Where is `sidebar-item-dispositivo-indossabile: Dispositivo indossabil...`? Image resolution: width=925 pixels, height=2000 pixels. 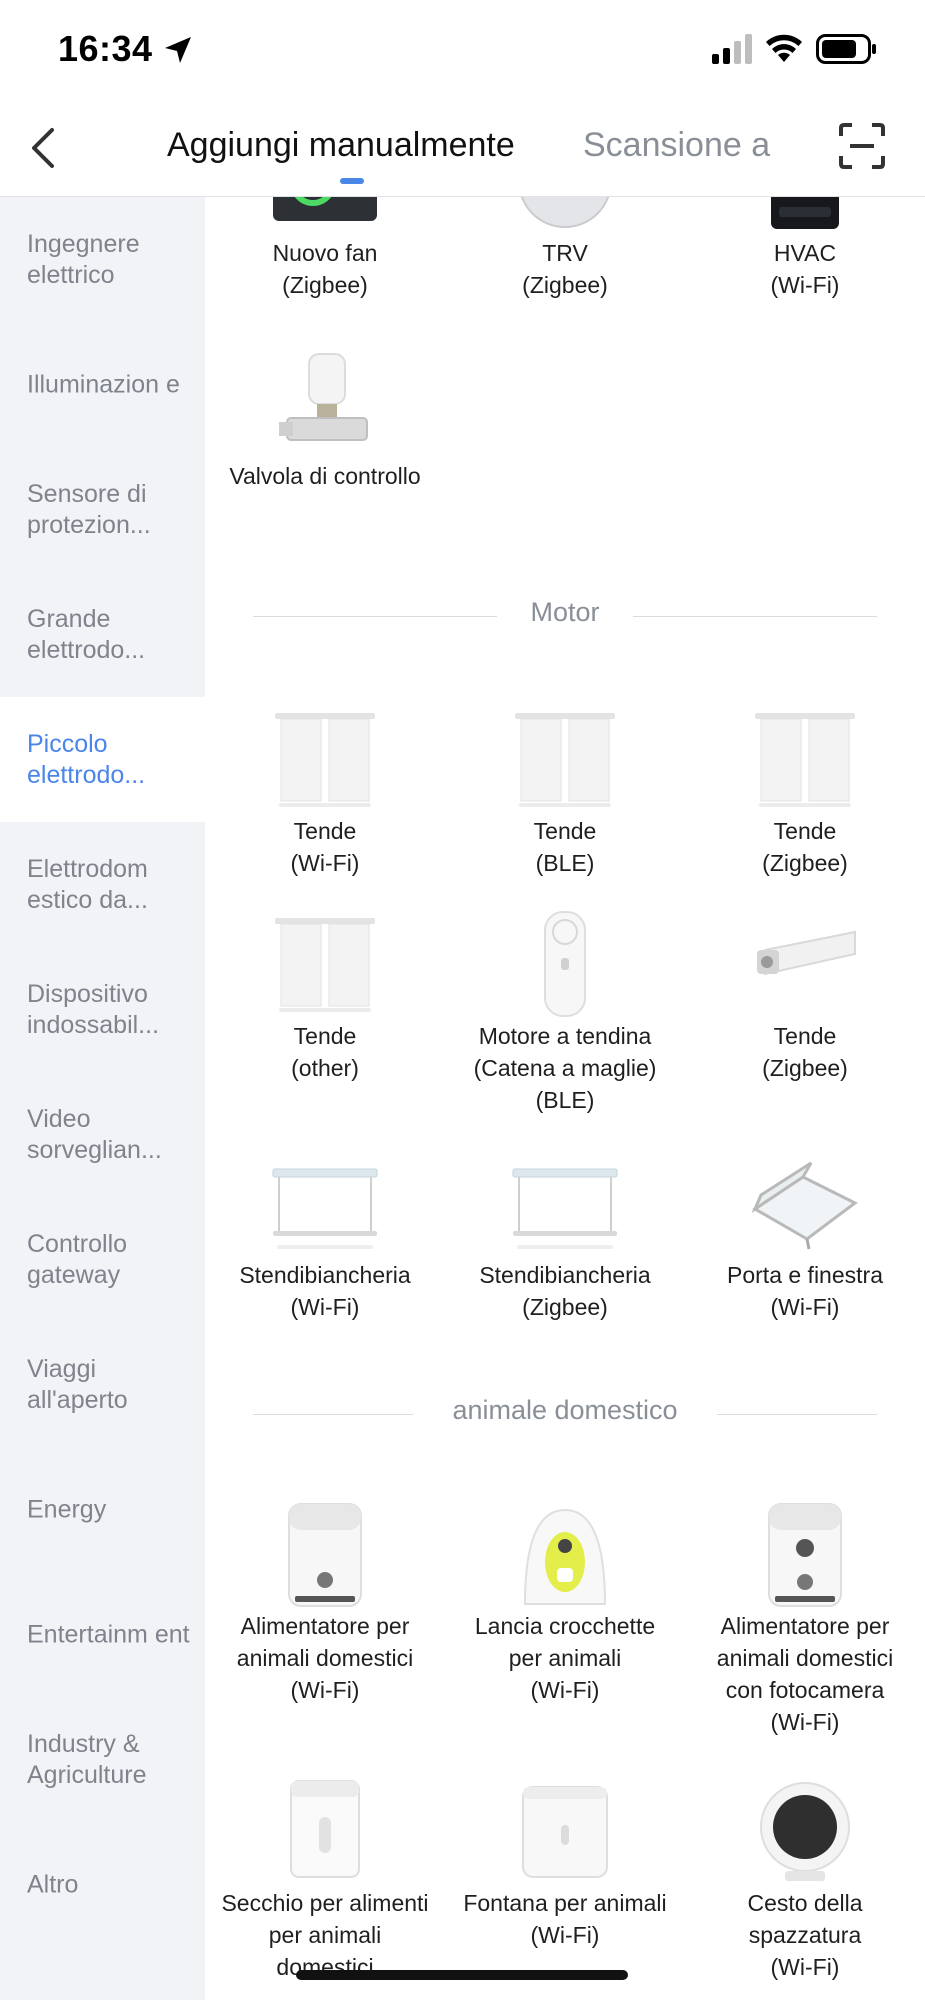 sidebar-item-dispositivo-indossabile: Dispositivo indossabil... is located at coordinates (102, 1009).